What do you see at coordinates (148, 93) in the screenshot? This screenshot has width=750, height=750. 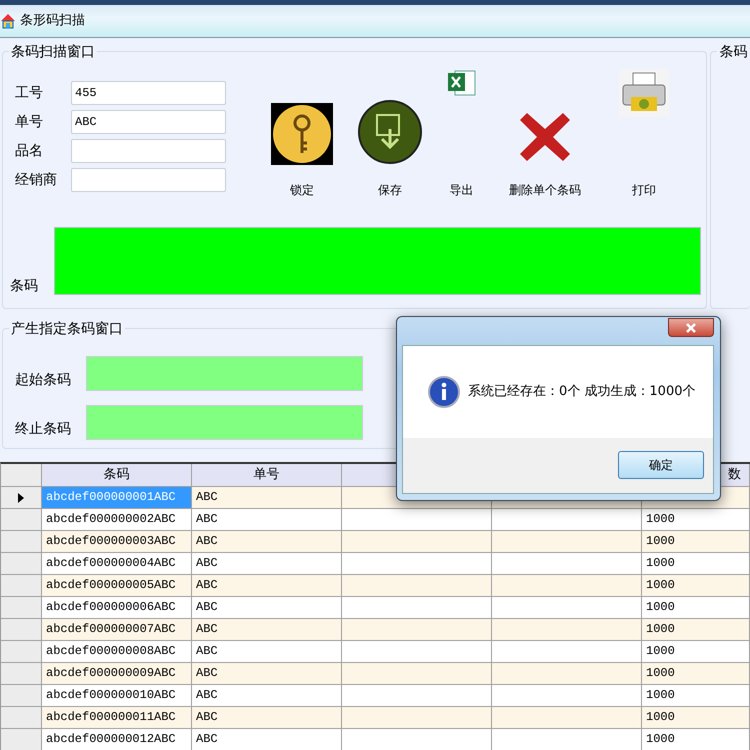 I see `input-field: 455` at bounding box center [148, 93].